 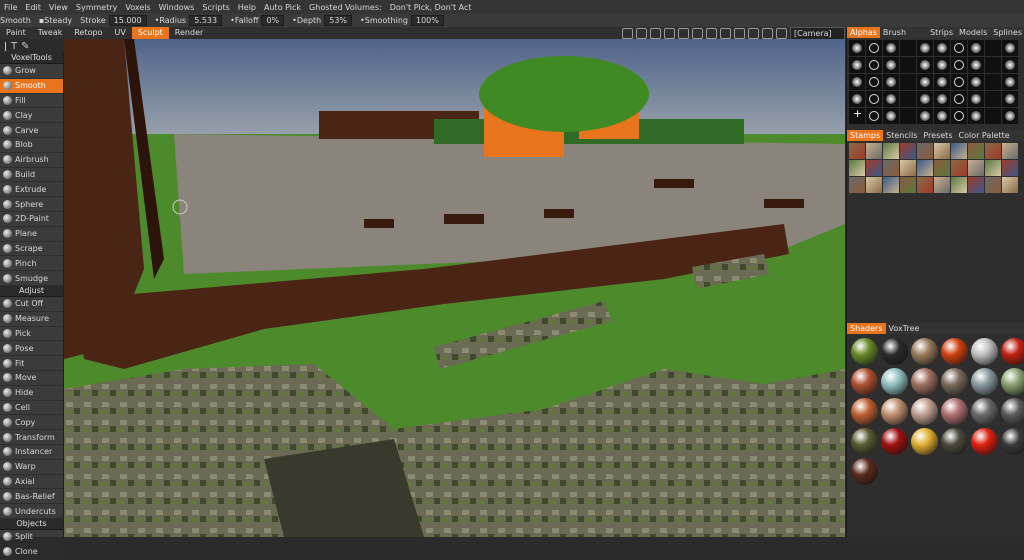 What do you see at coordinates (1007, 32) in the screenshot?
I see `panel-tab: Splines` at bounding box center [1007, 32].